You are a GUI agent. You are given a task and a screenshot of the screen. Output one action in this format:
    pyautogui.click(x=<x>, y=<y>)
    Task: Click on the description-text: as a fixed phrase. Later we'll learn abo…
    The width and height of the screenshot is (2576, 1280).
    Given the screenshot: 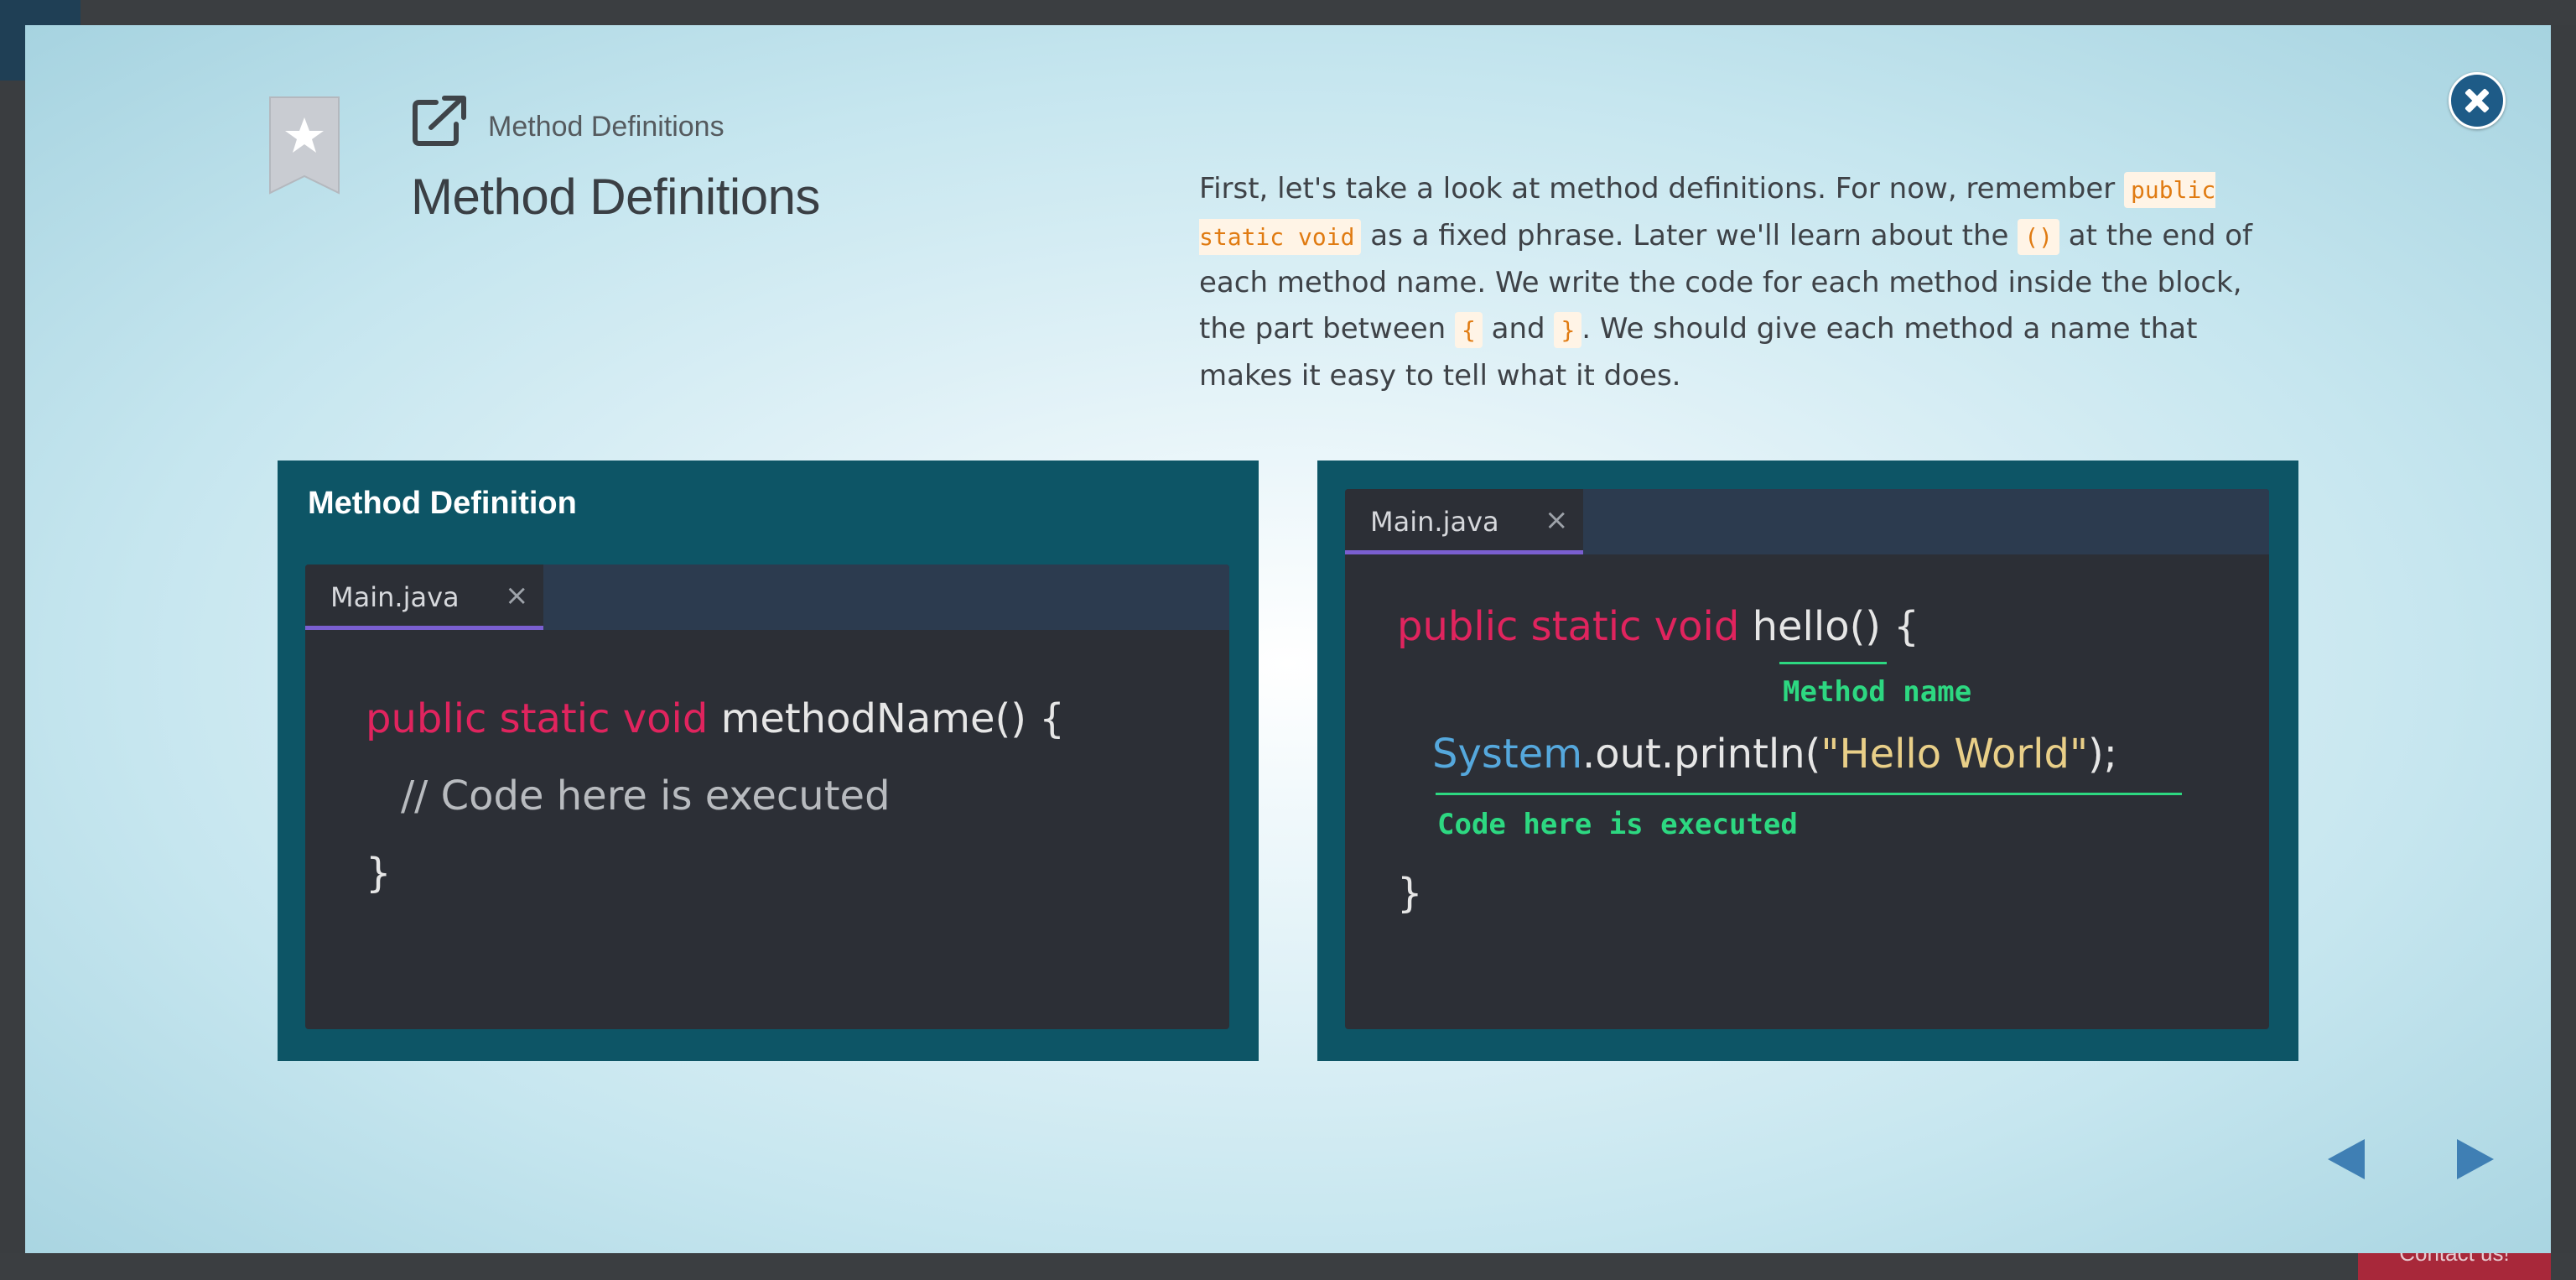 What is the action you would take?
    pyautogui.click(x=1689, y=235)
    